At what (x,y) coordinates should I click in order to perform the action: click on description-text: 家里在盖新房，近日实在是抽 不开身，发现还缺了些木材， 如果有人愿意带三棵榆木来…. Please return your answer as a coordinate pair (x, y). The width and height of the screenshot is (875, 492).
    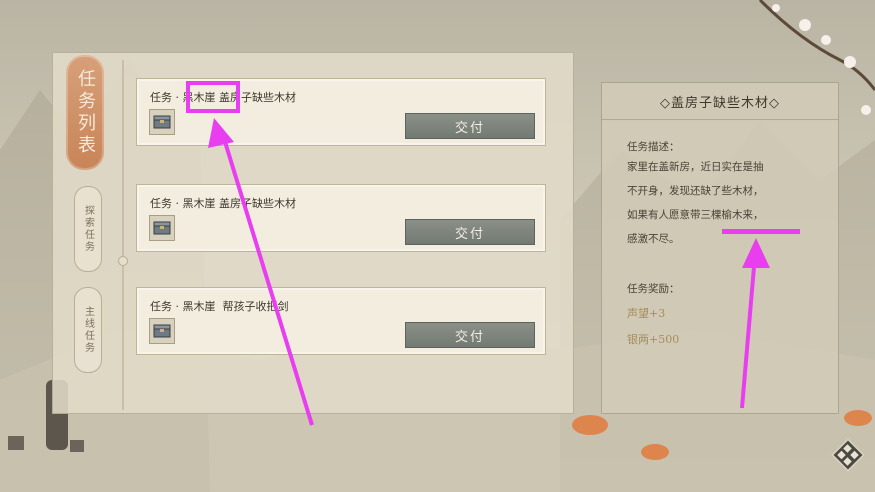
    Looking at the image, I should click on (727, 203).